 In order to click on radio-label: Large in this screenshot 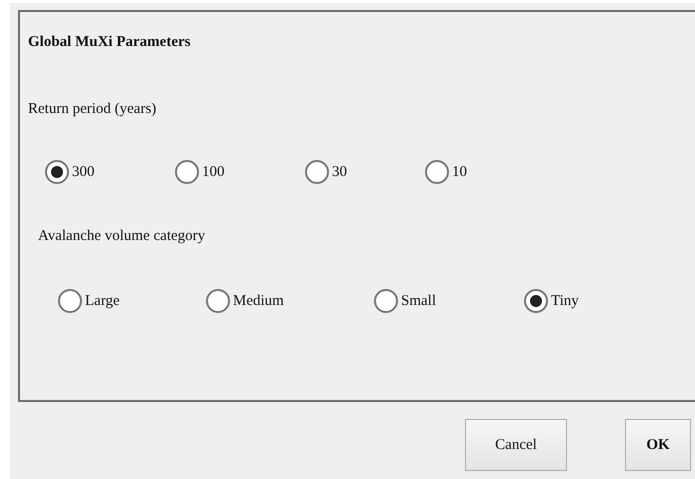, I will do `click(102, 301)`.